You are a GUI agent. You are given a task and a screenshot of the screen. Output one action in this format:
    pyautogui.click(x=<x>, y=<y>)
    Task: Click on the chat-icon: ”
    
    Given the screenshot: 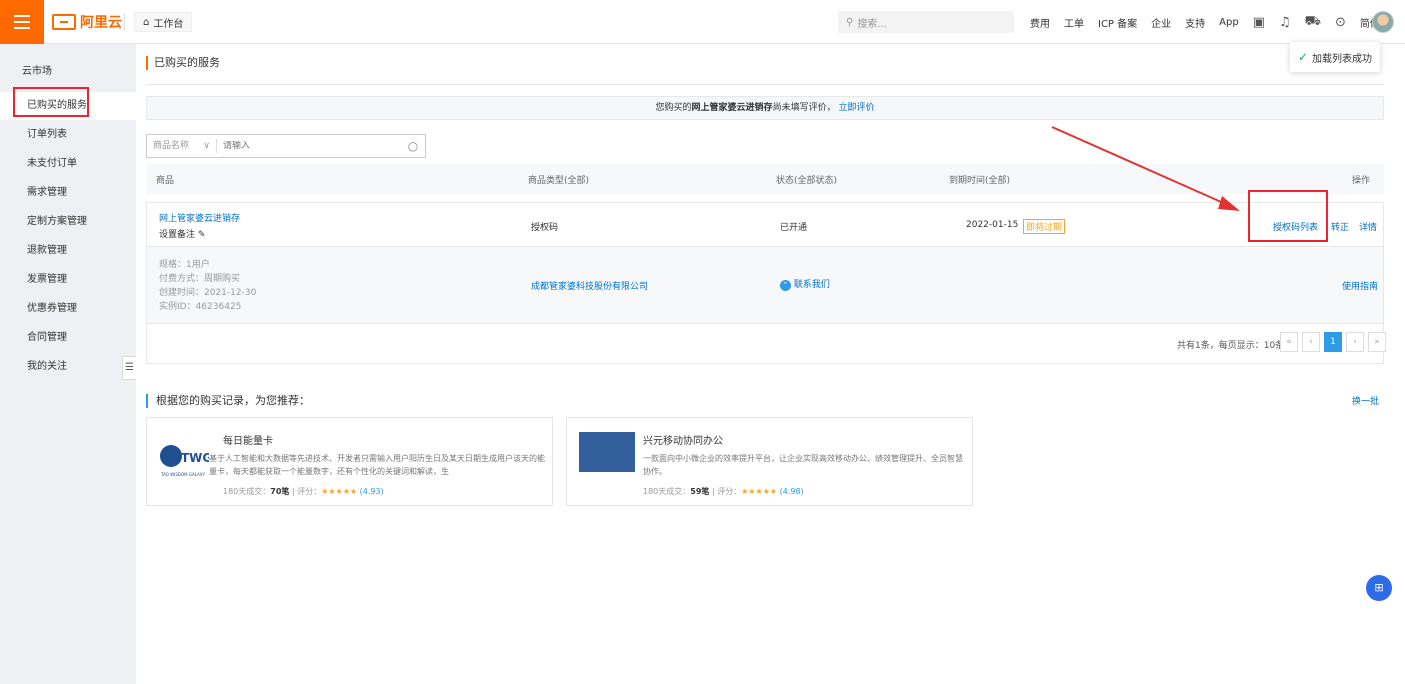 What is the action you would take?
    pyautogui.click(x=785, y=285)
    